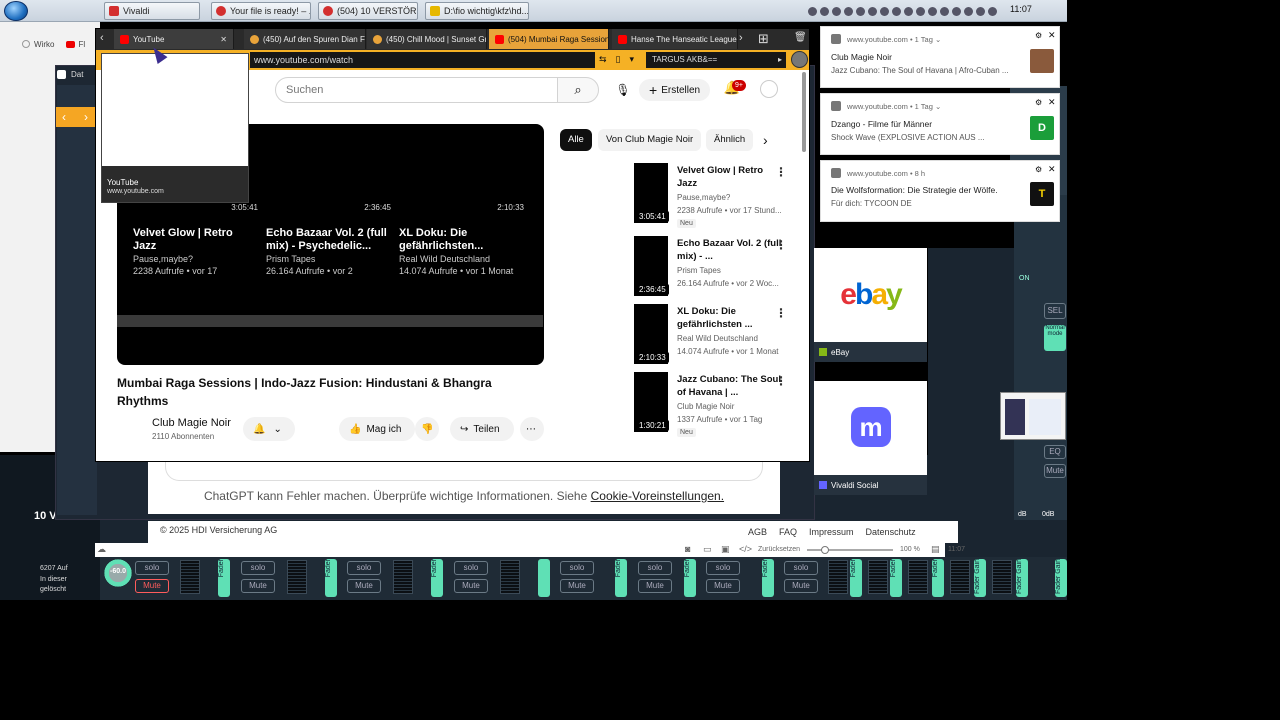 The width and height of the screenshot is (1280, 720). I want to click on code-icon: </>, so click(745, 549).